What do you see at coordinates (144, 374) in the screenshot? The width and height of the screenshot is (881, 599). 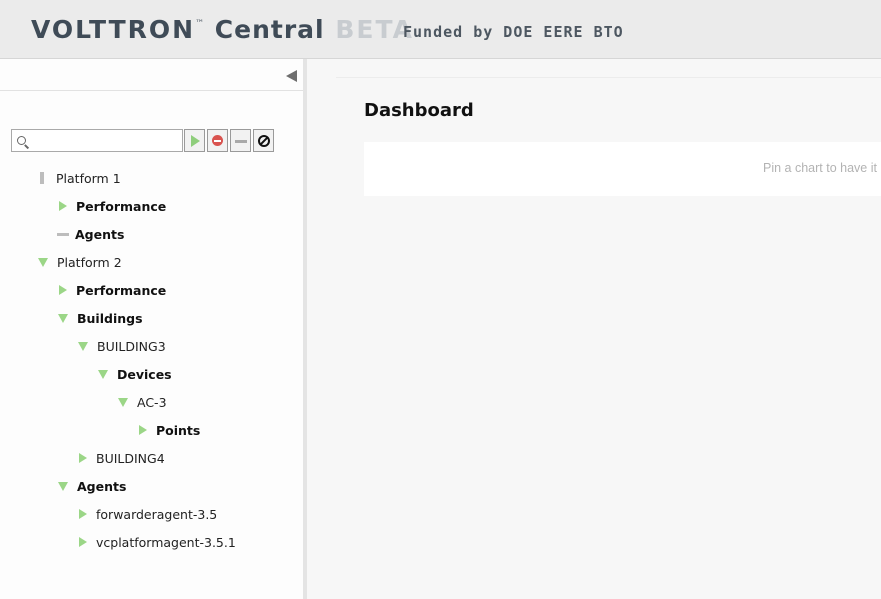 I see `tree-item-label: Devices` at bounding box center [144, 374].